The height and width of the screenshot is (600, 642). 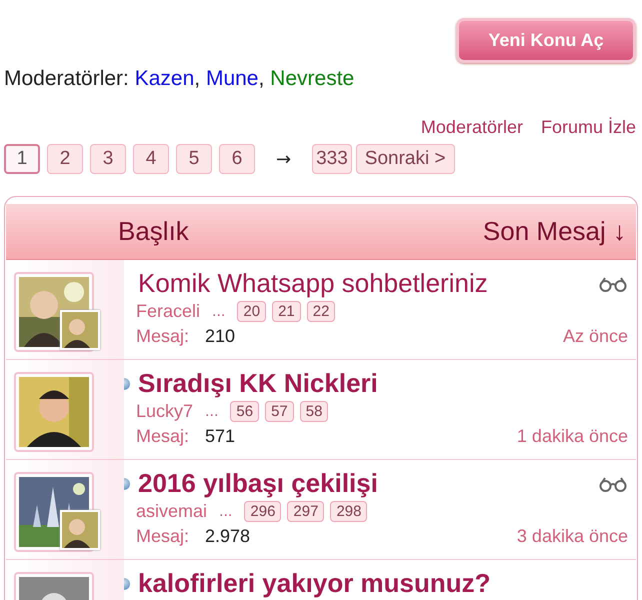 I want to click on topic-title: Sıradışı KK Nickleri, so click(x=383, y=383).